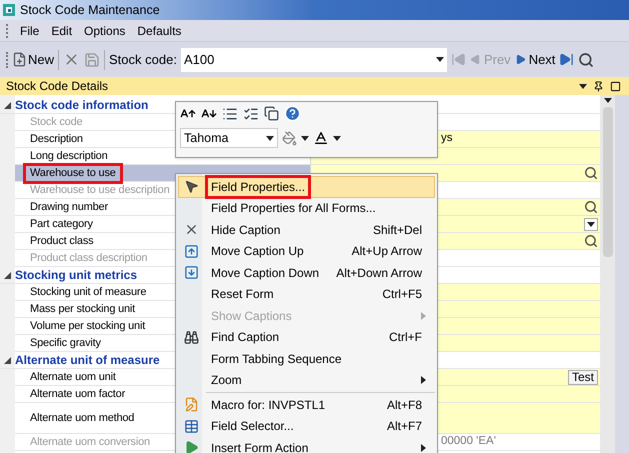 The image size is (629, 453). I want to click on group-title: Alternate unit of measure, so click(87, 360).